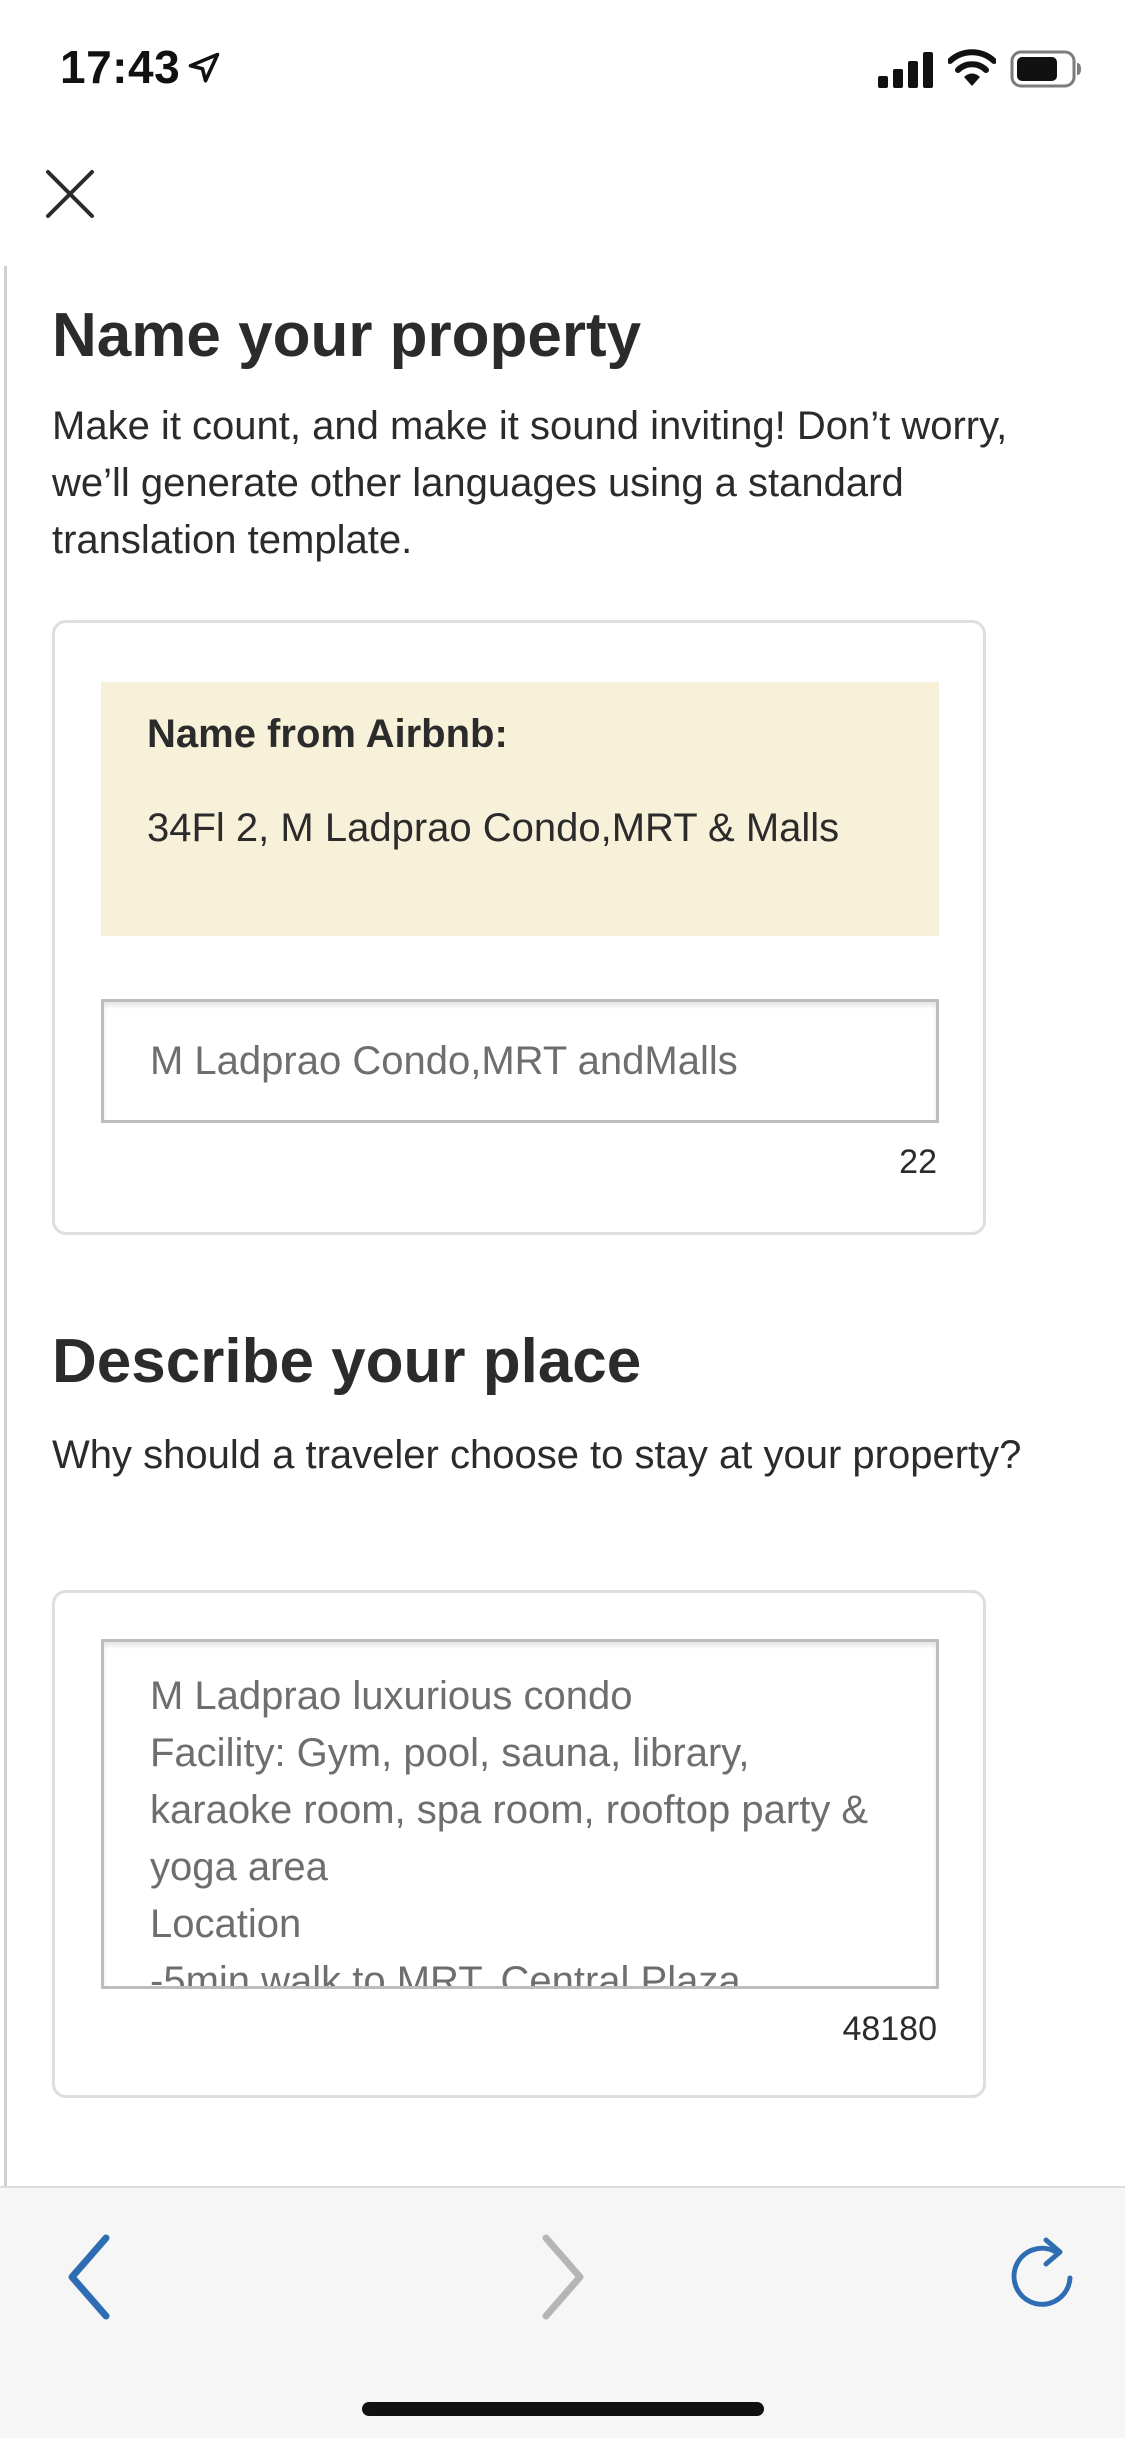 The height and width of the screenshot is (2438, 1125). Describe the element at coordinates (120, 67) in the screenshot. I see `status-time: 17:43` at that location.